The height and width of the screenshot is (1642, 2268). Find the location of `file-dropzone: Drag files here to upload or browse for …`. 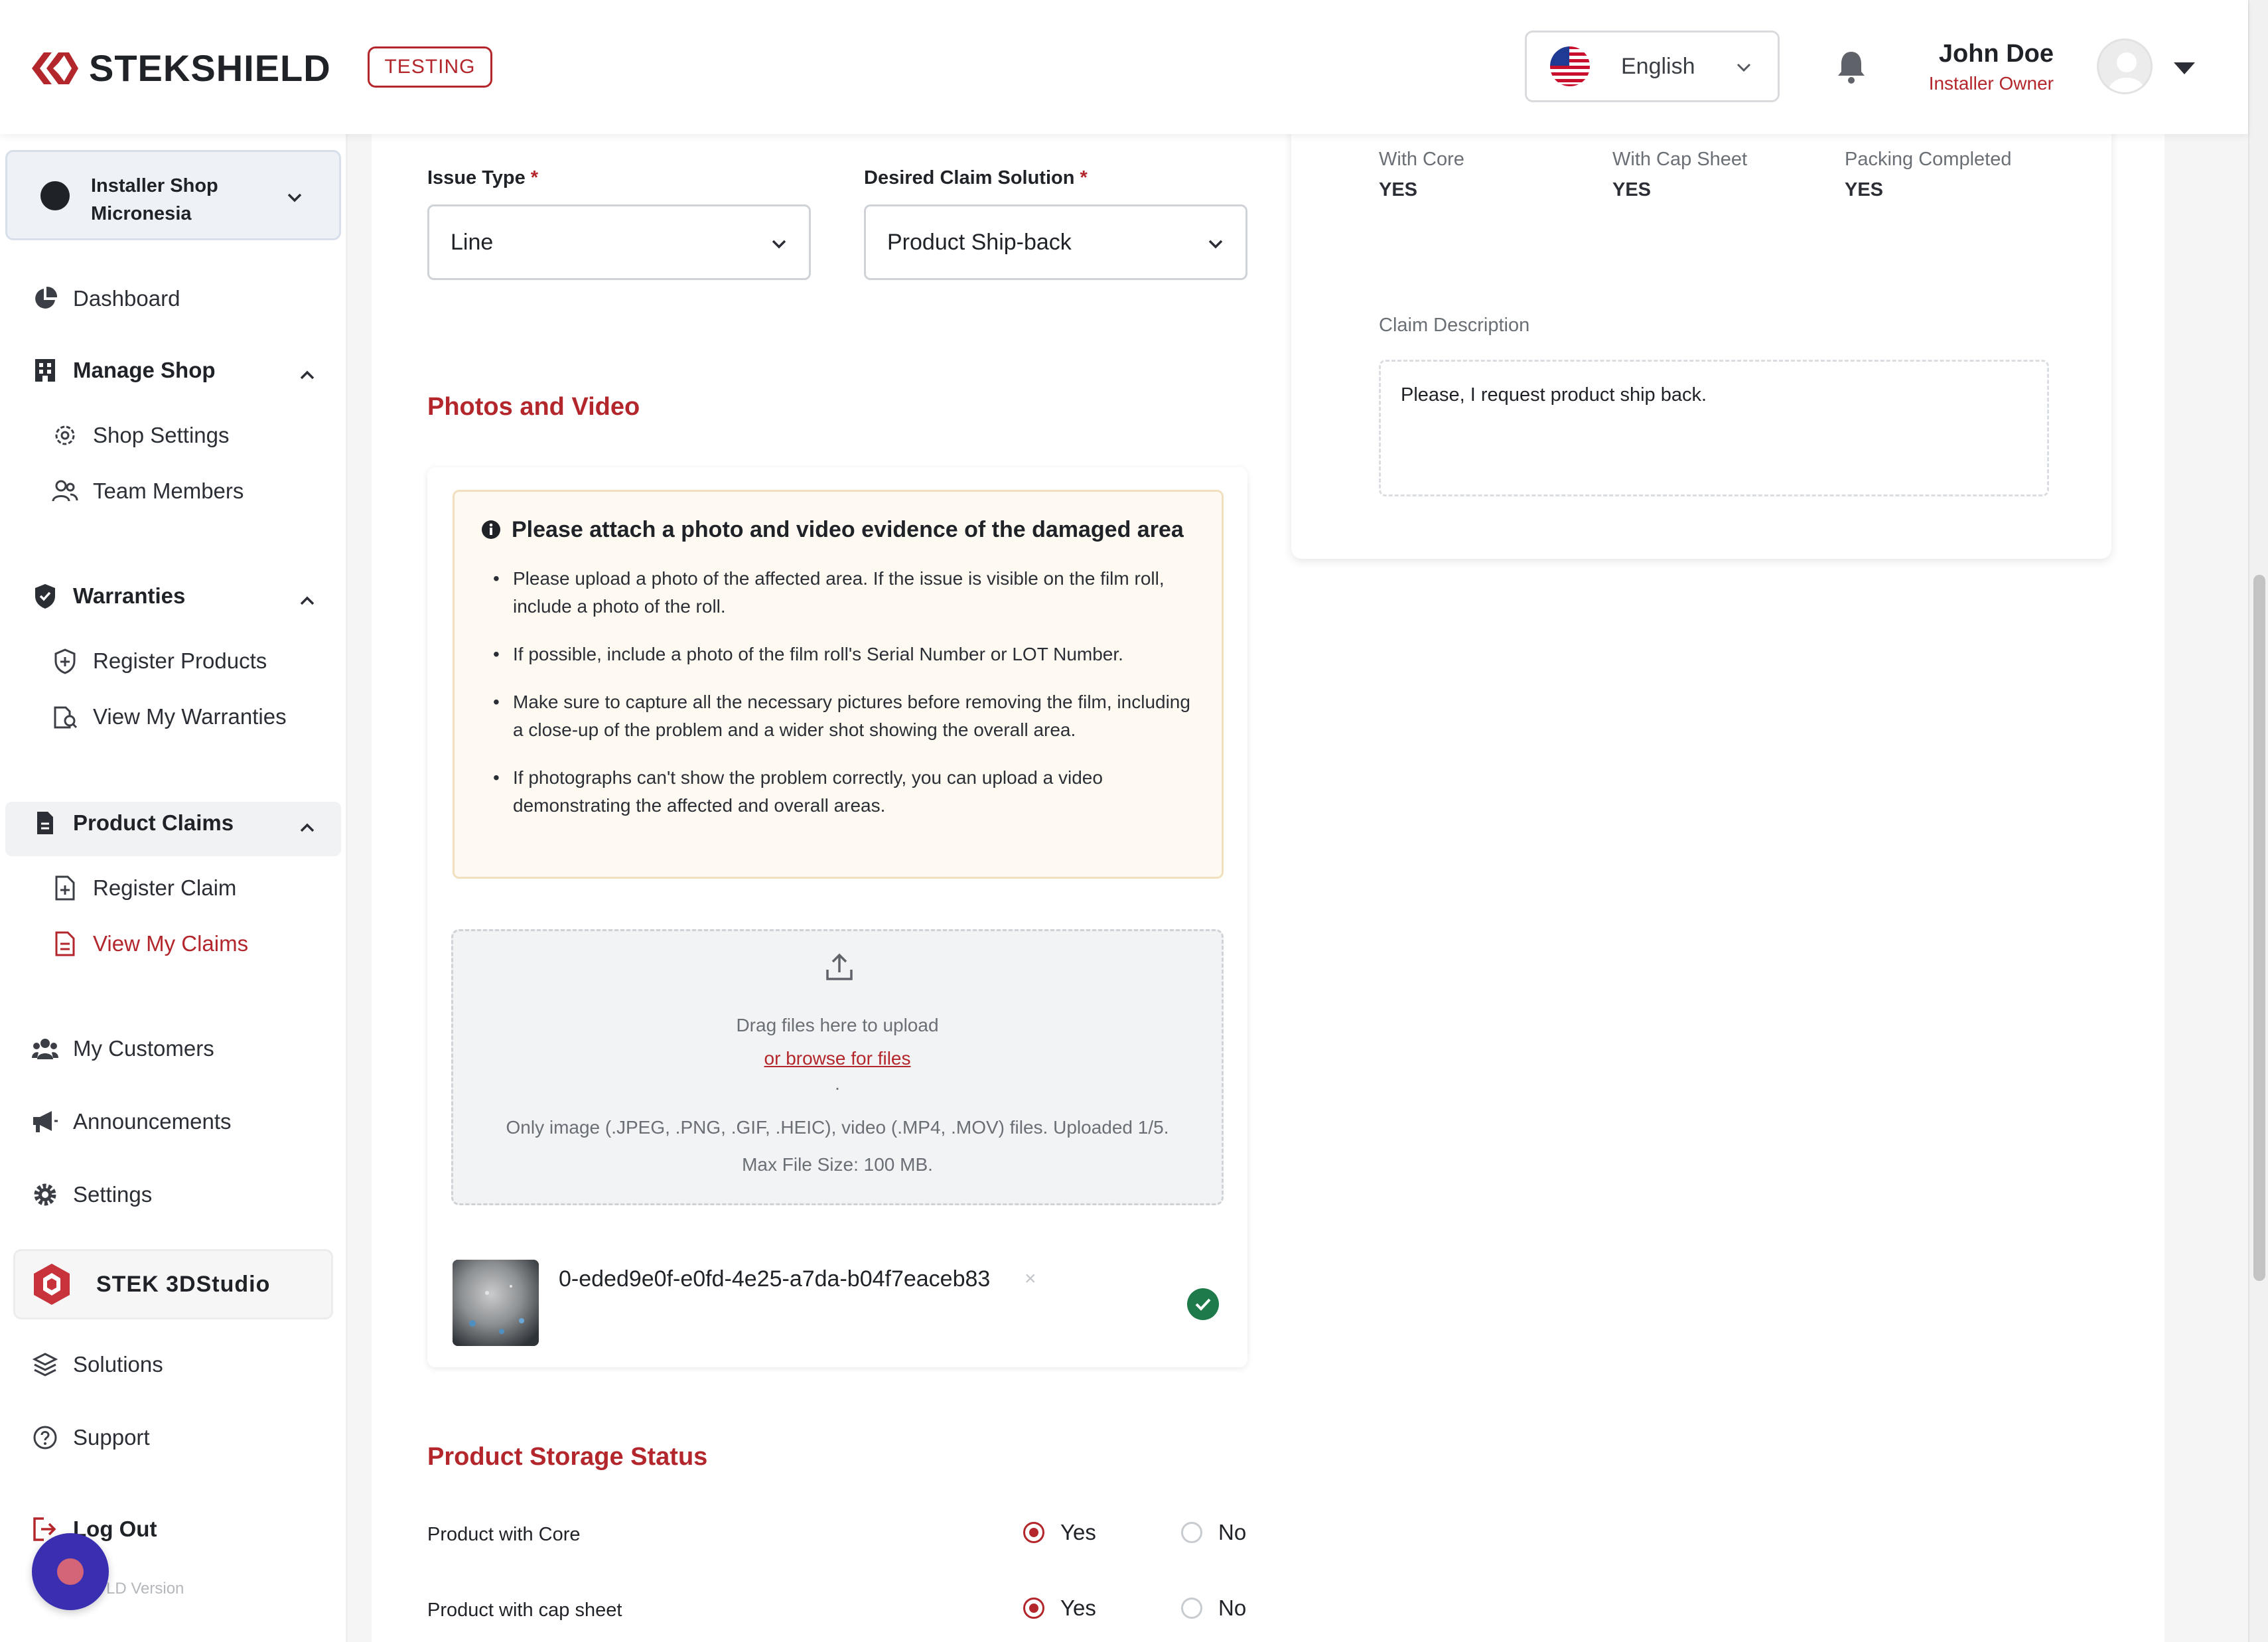

file-dropzone: Drag files here to upload or browse for … is located at coordinates (837, 1067).